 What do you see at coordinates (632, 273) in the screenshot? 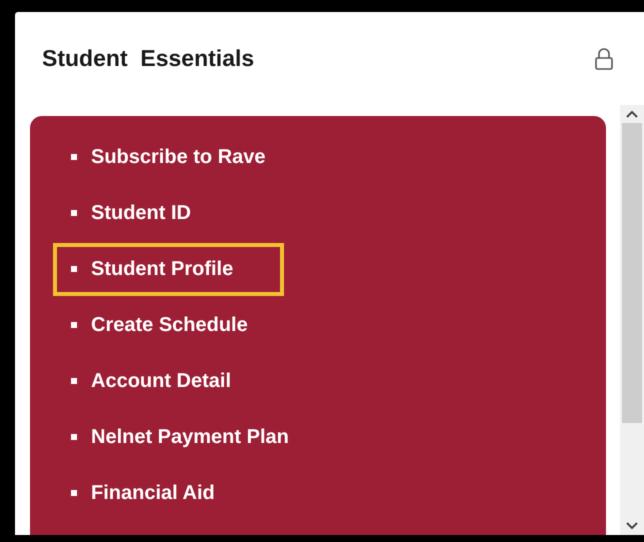
I see `scrollbar-thumb` at bounding box center [632, 273].